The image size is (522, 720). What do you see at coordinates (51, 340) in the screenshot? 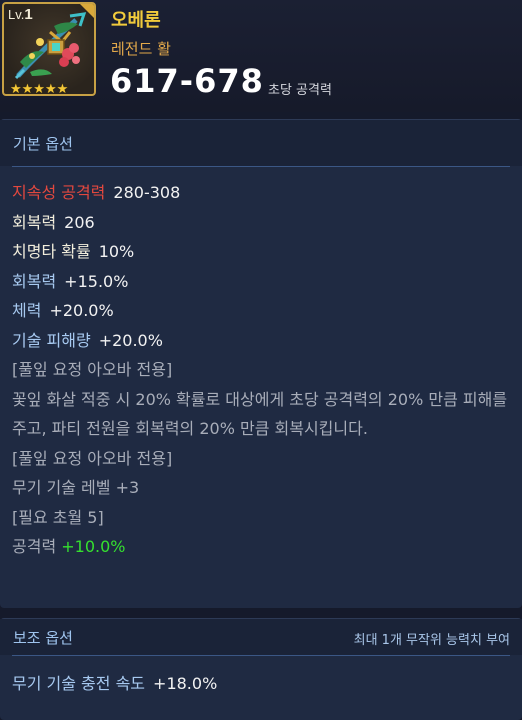
I see `stat-label: 기술 피해량` at bounding box center [51, 340].